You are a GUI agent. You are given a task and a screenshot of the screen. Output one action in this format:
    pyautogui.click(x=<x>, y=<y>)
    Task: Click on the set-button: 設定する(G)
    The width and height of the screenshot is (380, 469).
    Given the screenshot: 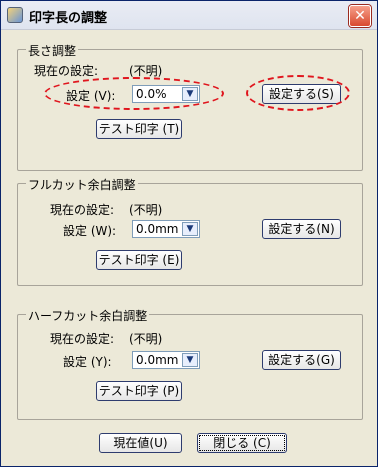 What is the action you would take?
    pyautogui.click(x=301, y=360)
    